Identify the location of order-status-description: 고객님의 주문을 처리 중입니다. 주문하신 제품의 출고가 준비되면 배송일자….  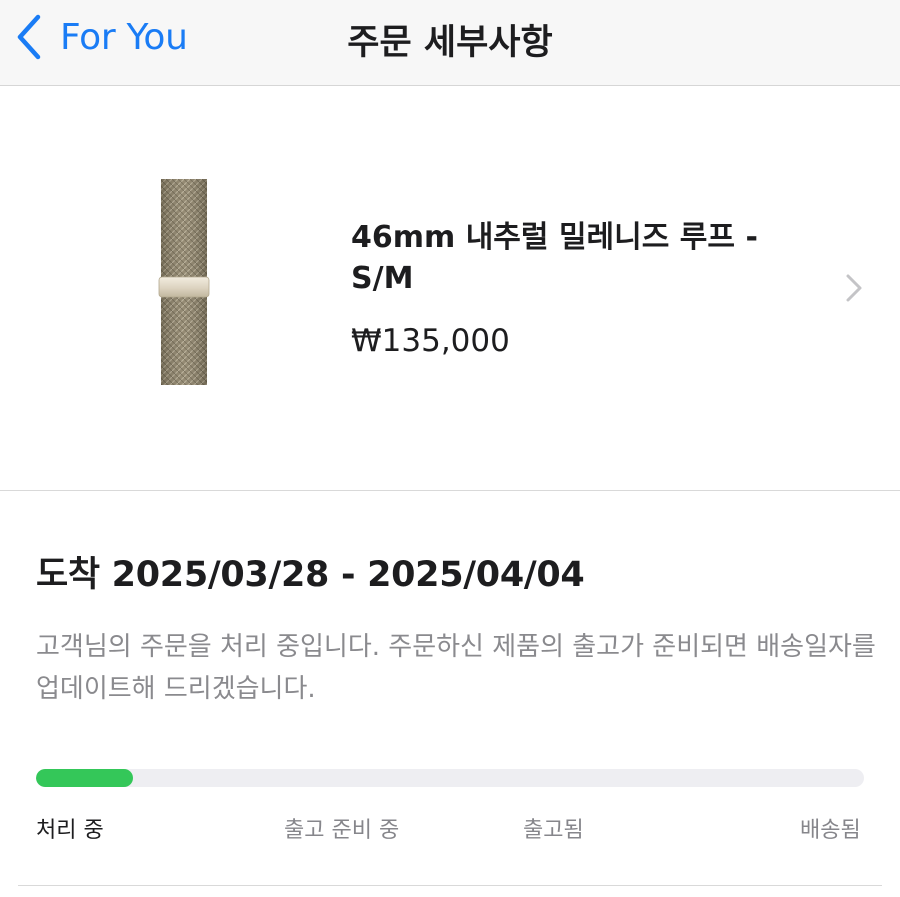
(456, 668).